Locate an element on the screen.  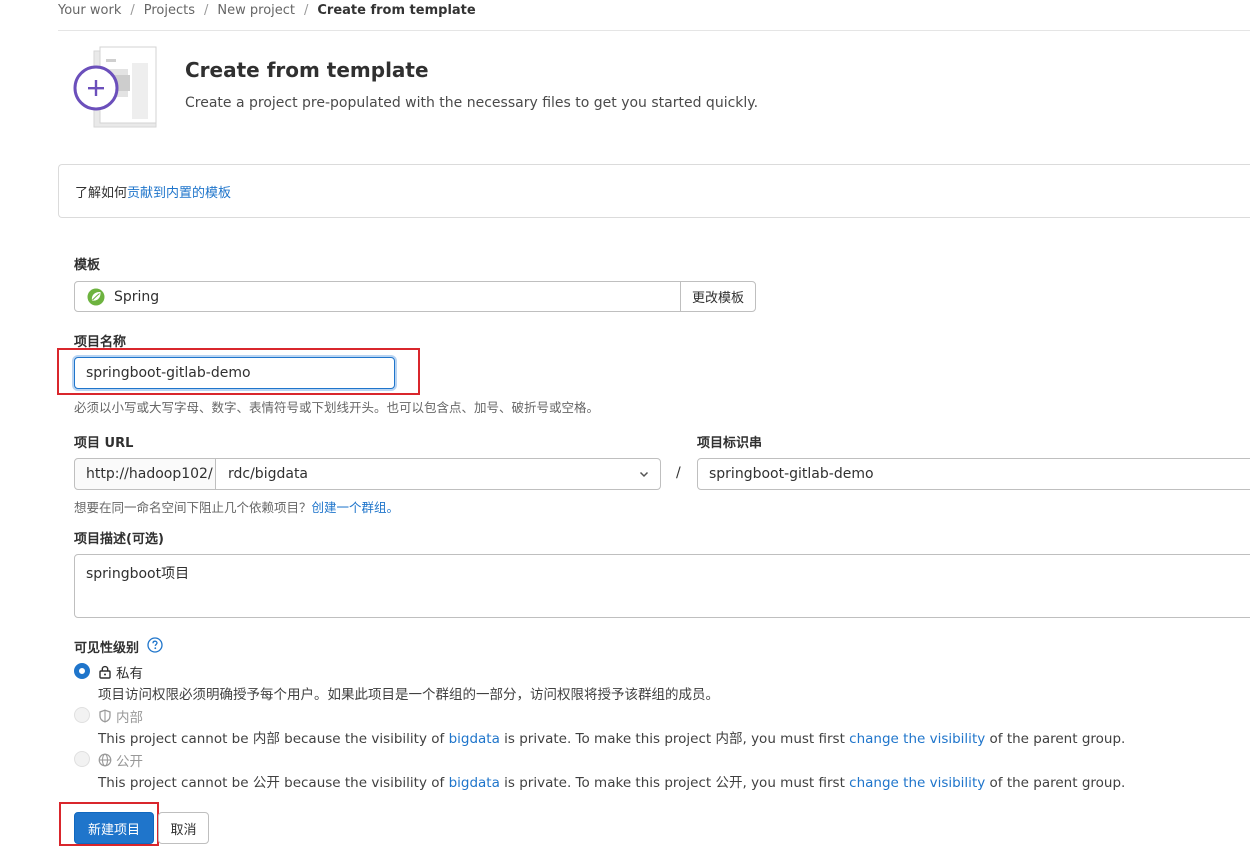
shield-icon is located at coordinates (105, 716).